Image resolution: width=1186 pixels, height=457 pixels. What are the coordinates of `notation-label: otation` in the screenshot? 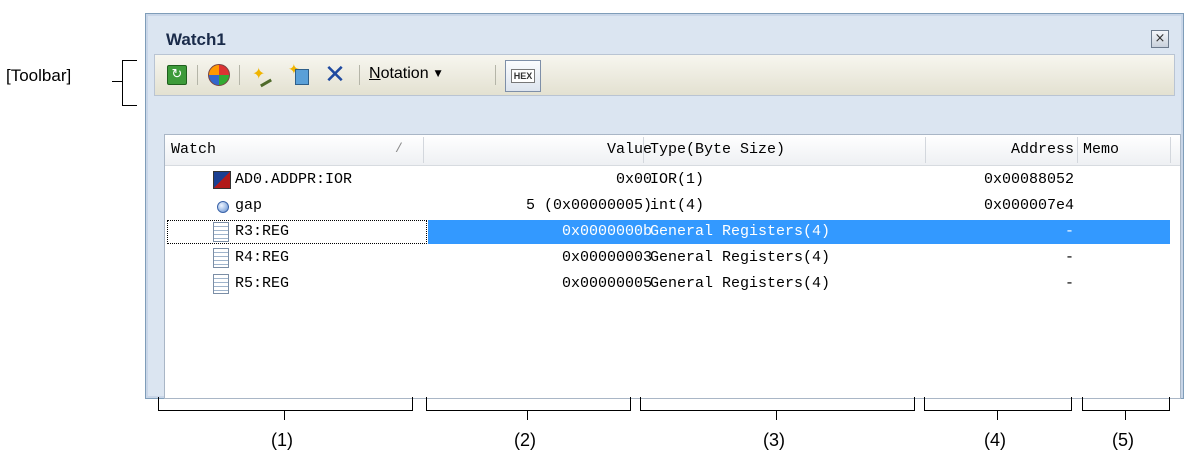 It's located at (404, 73).